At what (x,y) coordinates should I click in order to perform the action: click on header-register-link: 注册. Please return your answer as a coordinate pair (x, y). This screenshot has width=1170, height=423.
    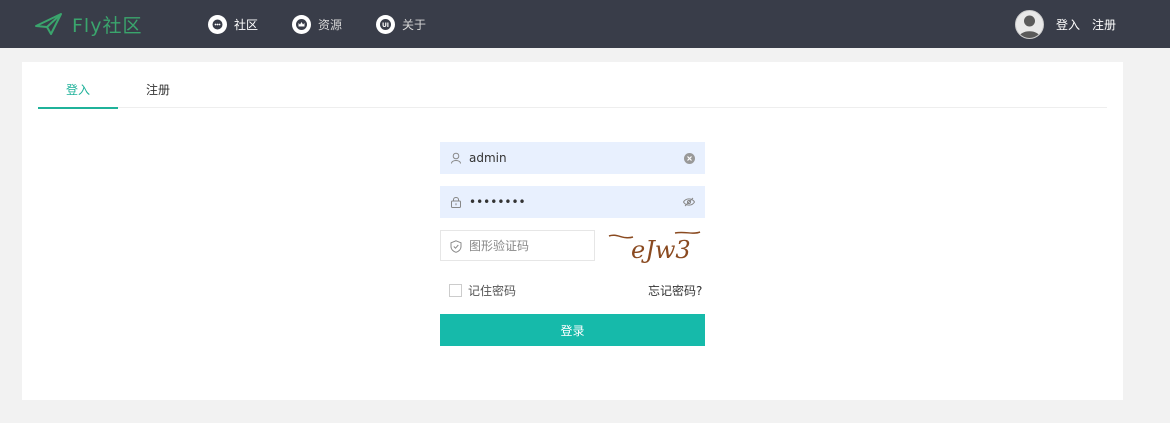
    Looking at the image, I should click on (1104, 24).